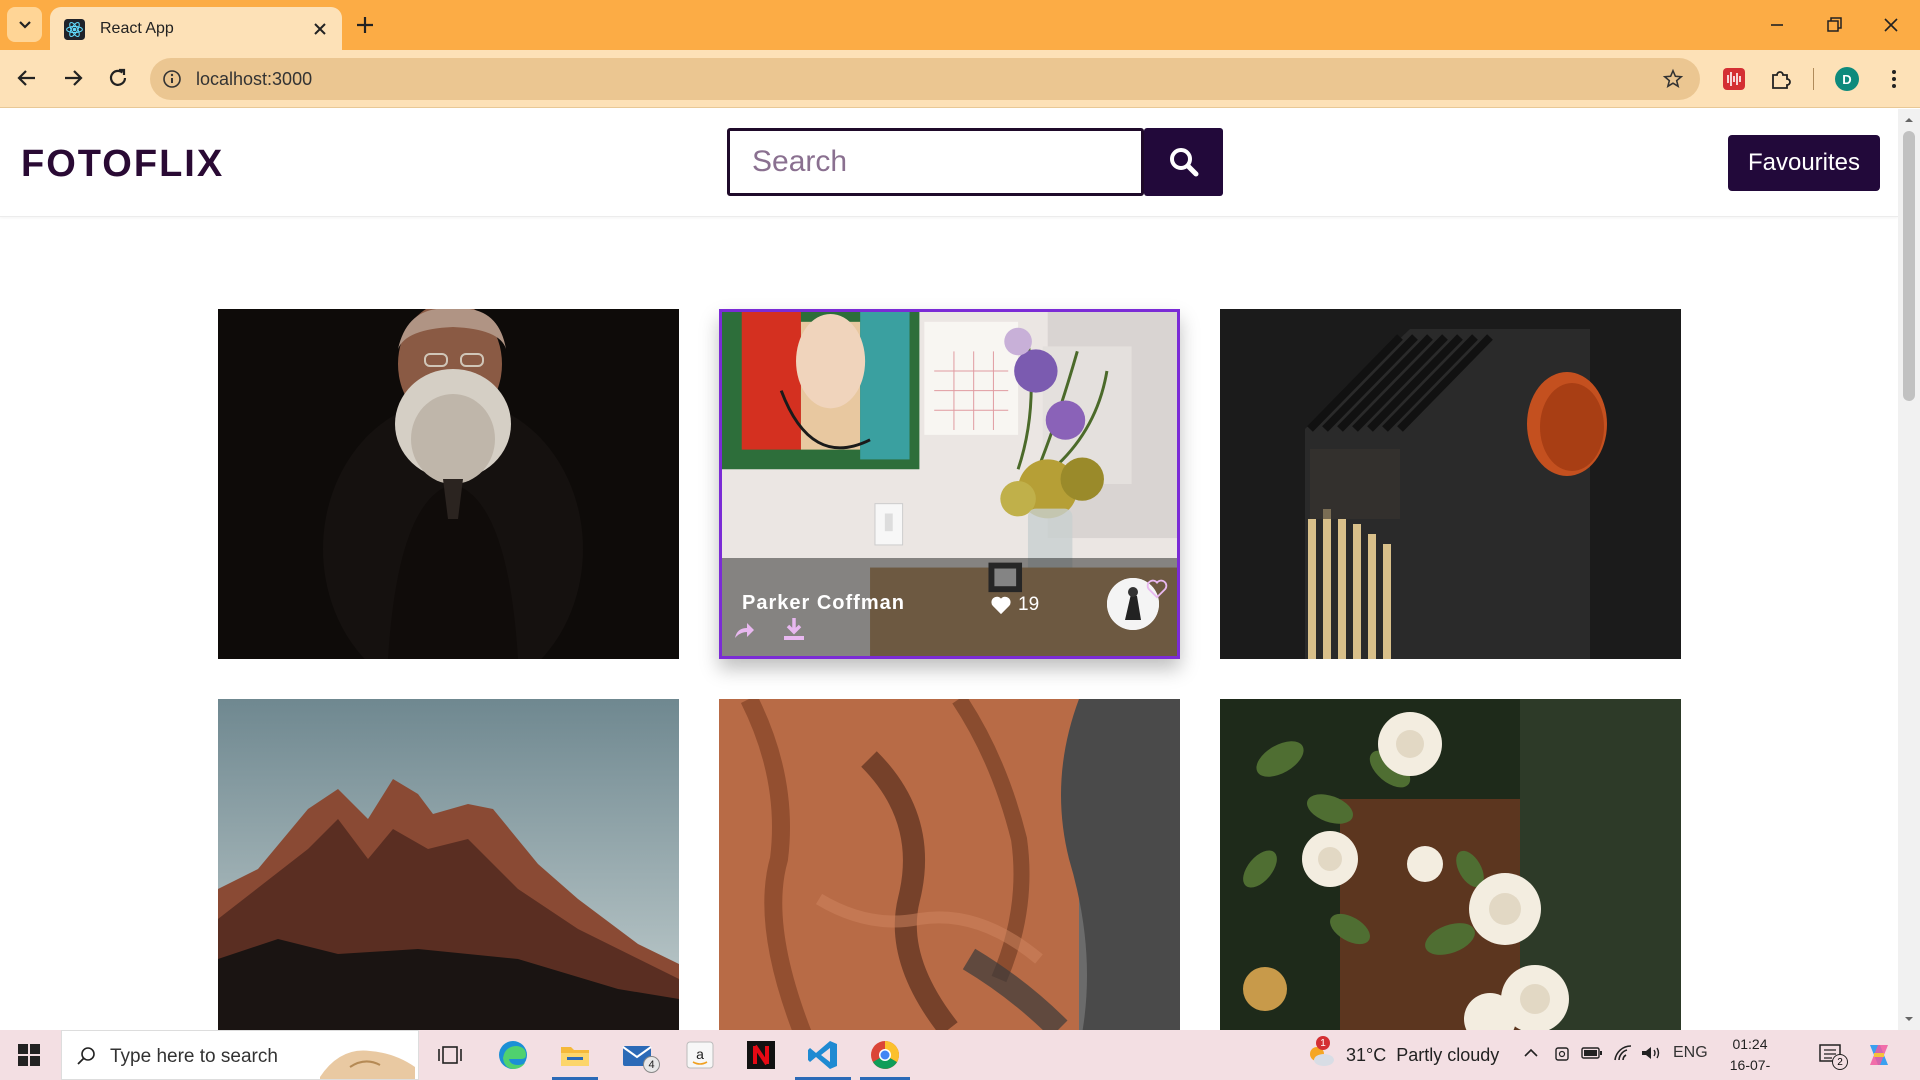 The height and width of the screenshot is (1080, 1920). I want to click on amazon-icon: a, so click(700, 1055).